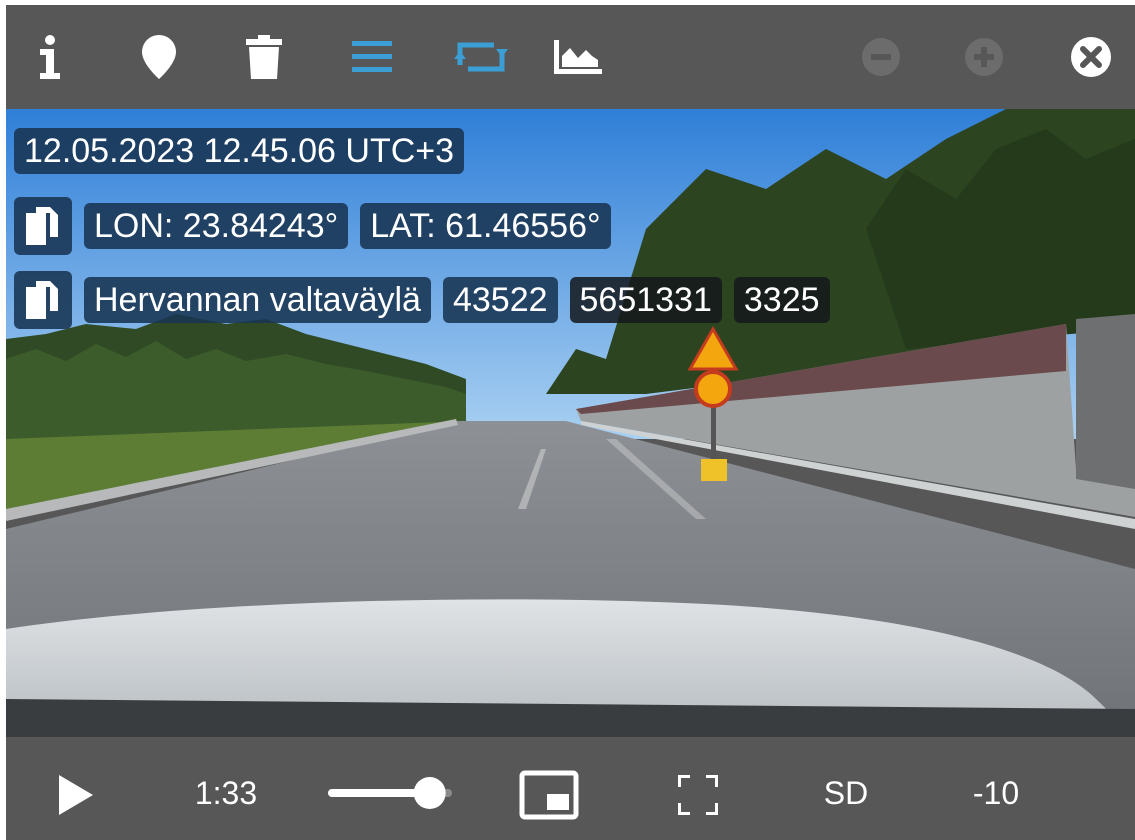 This screenshot has height=840, width=1135. I want to click on zoom-out-icon, so click(881, 57).